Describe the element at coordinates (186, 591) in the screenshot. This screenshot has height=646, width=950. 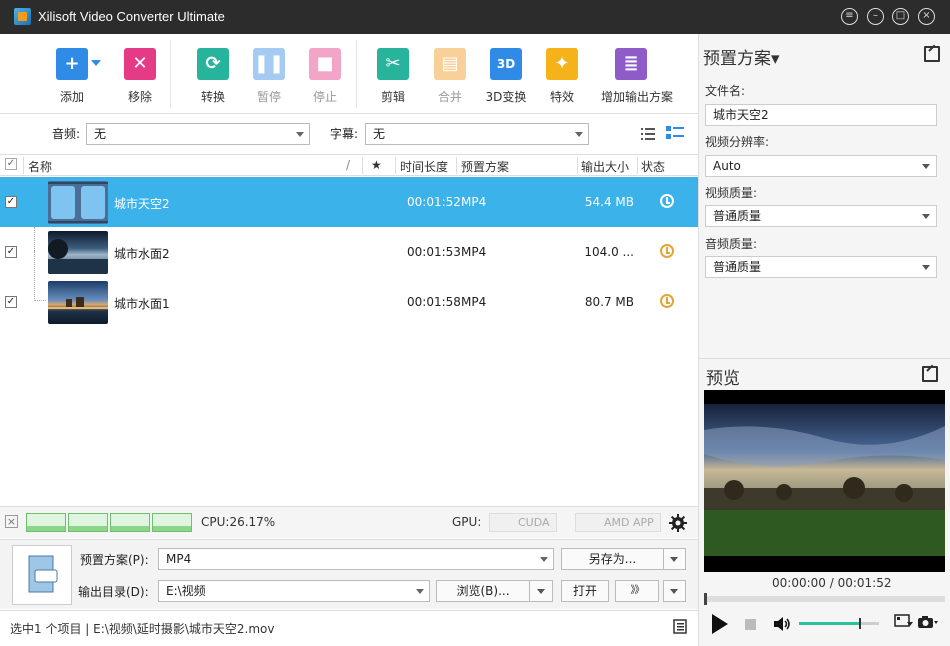
I see `output-dir-value: E:\视频` at that location.